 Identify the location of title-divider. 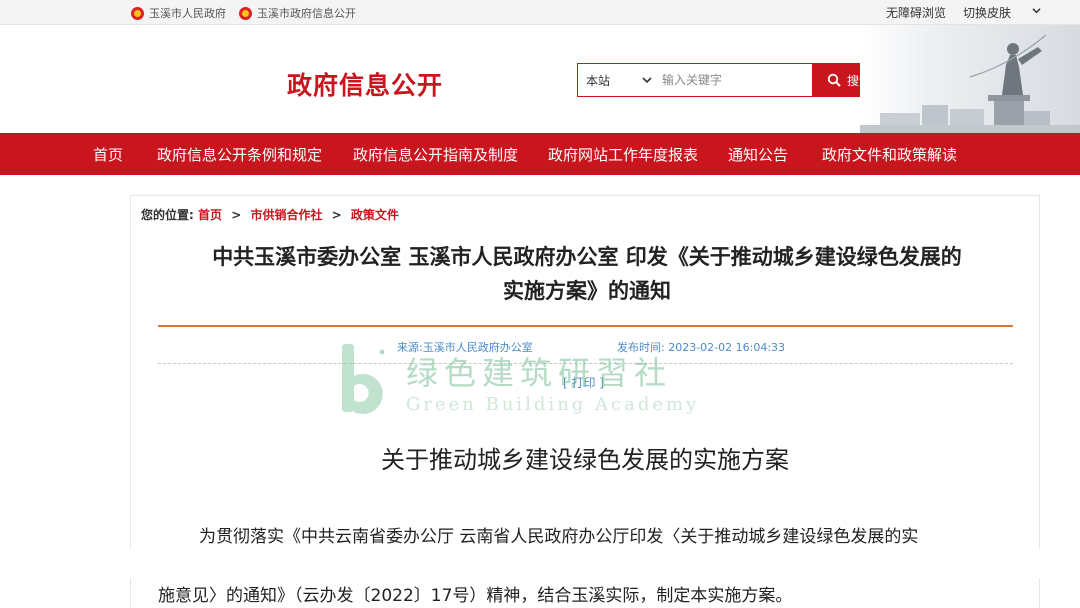
(585, 326).